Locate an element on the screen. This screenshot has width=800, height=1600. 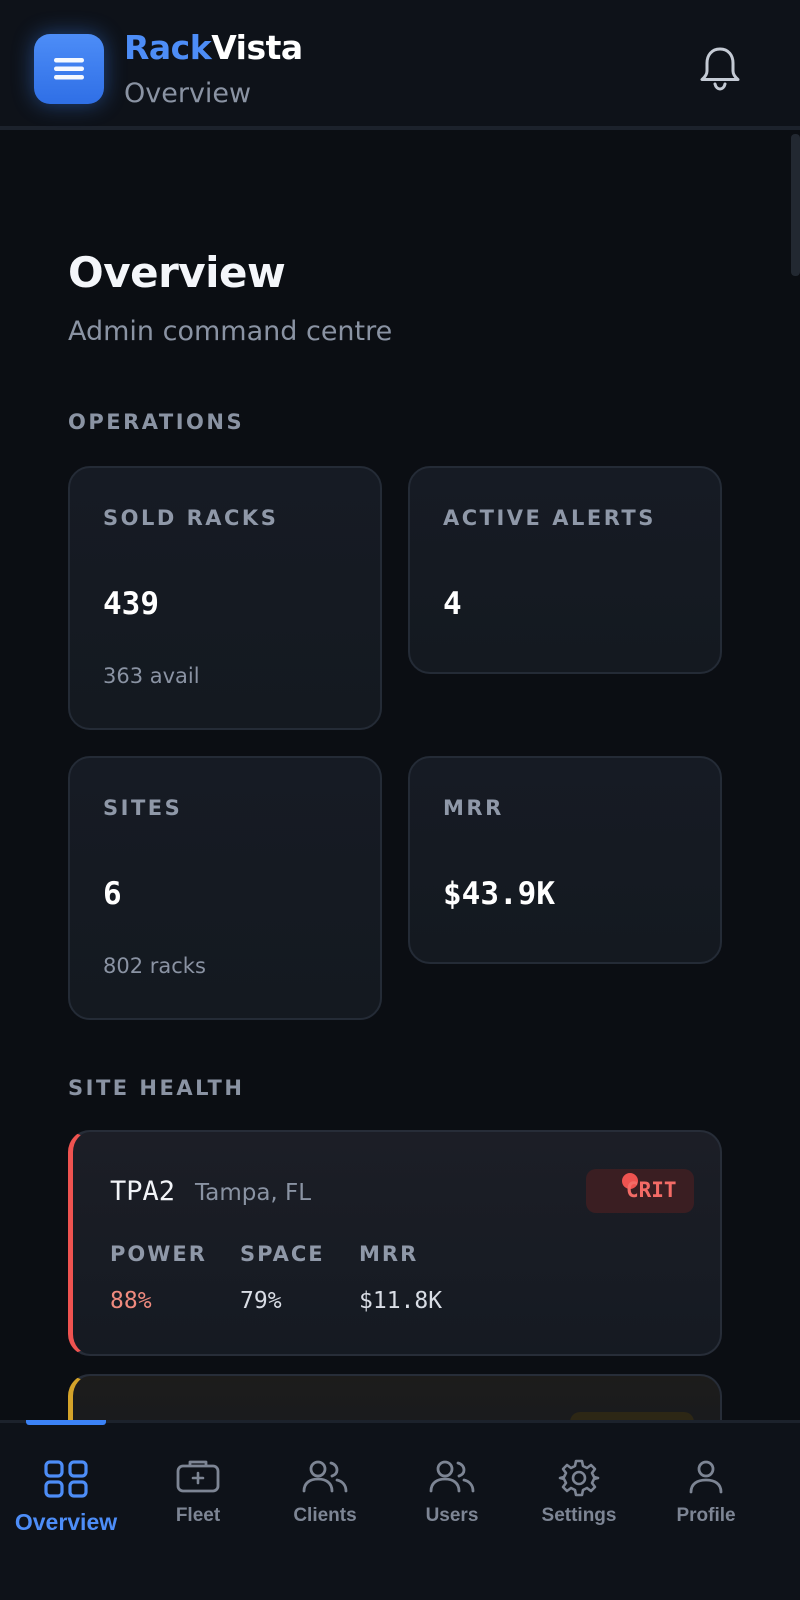
nav-label: Fleet is located at coordinates (198, 1515).